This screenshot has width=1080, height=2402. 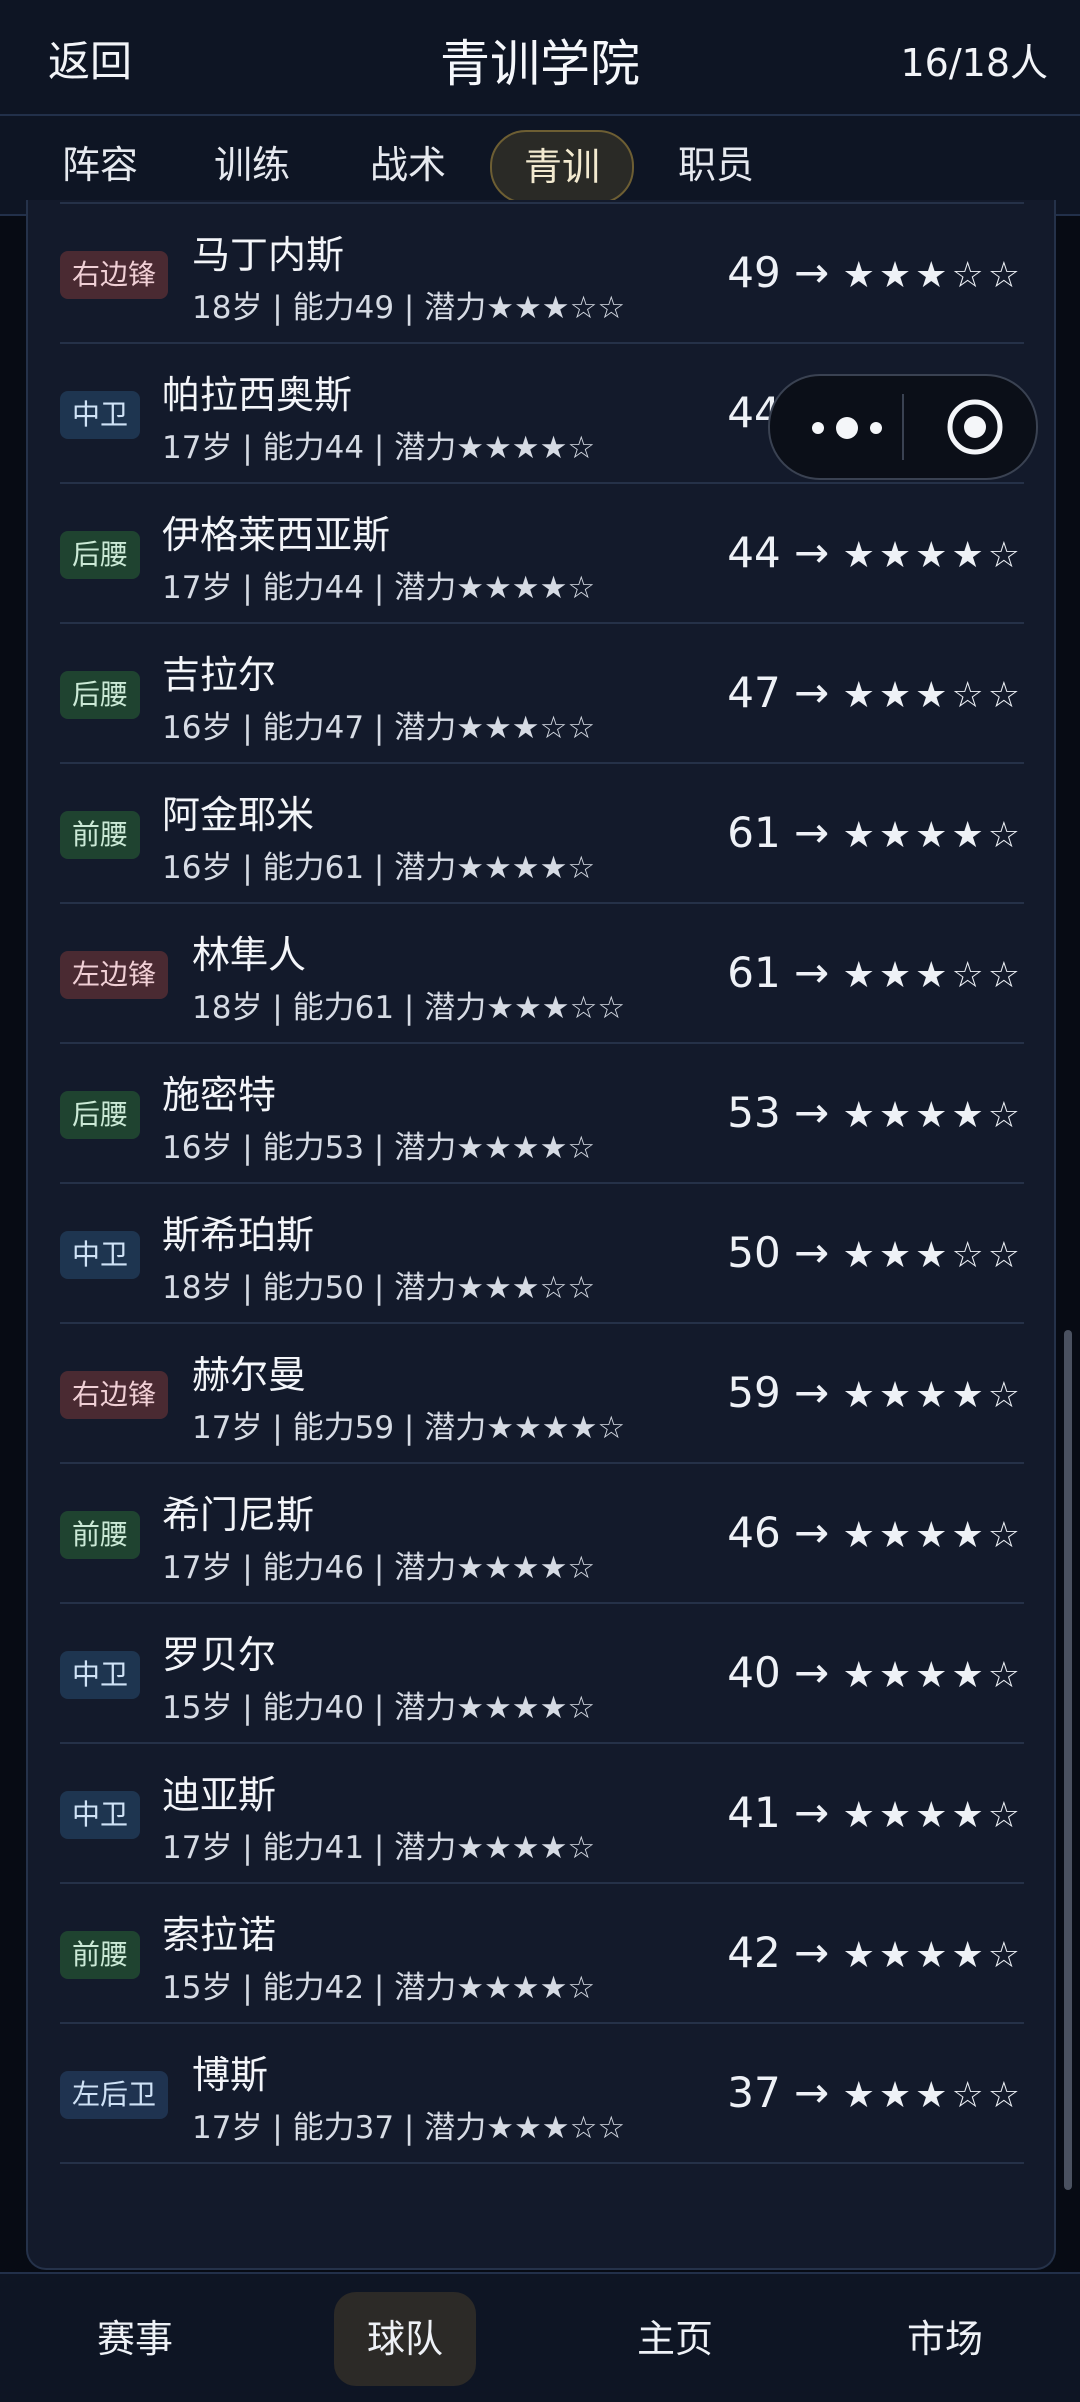 I want to click on scrollbar, so click(x=1068, y=1760).